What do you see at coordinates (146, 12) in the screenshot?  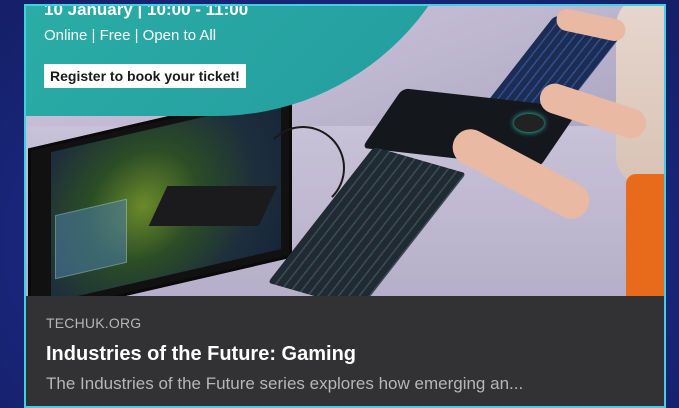 I see `event-date-time: 10 January | 10:00 - 11:00` at bounding box center [146, 12].